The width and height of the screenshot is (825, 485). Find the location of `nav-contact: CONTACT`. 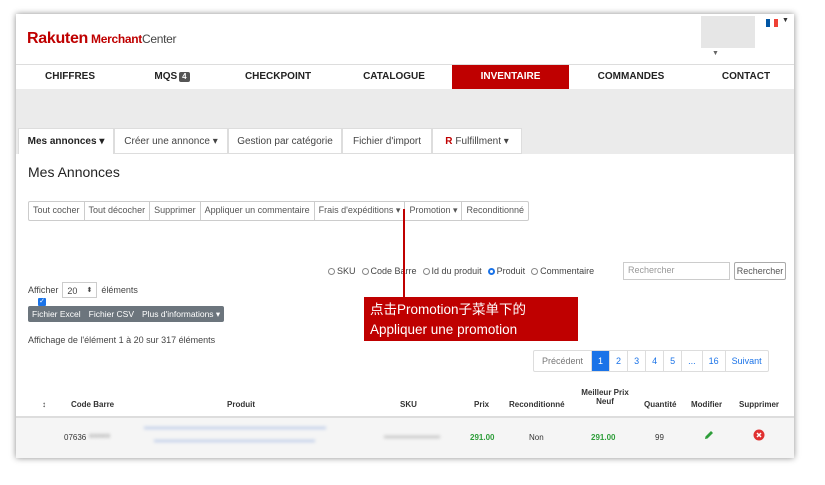

nav-contact: CONTACT is located at coordinates (746, 77).